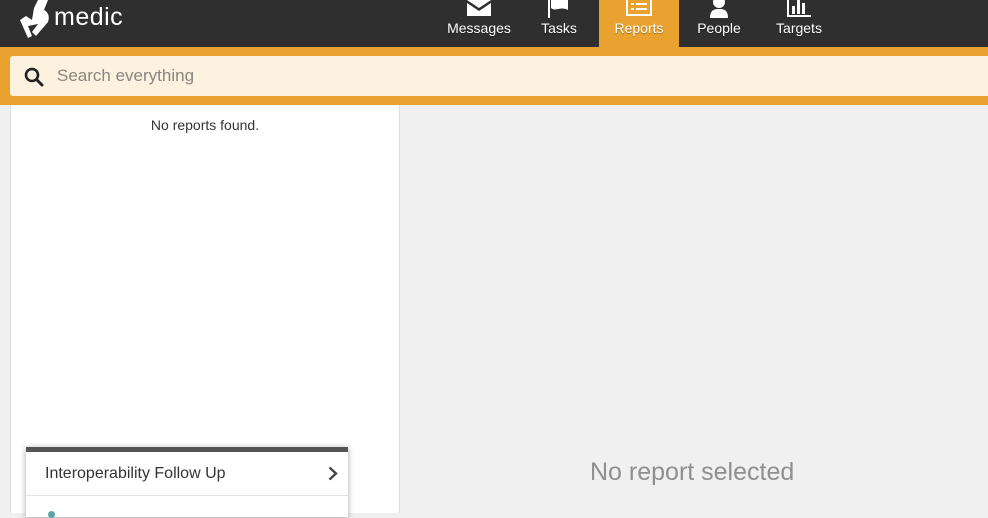 The height and width of the screenshot is (518, 988). Describe the element at coordinates (719, 9) in the screenshot. I see `person-icon` at that location.